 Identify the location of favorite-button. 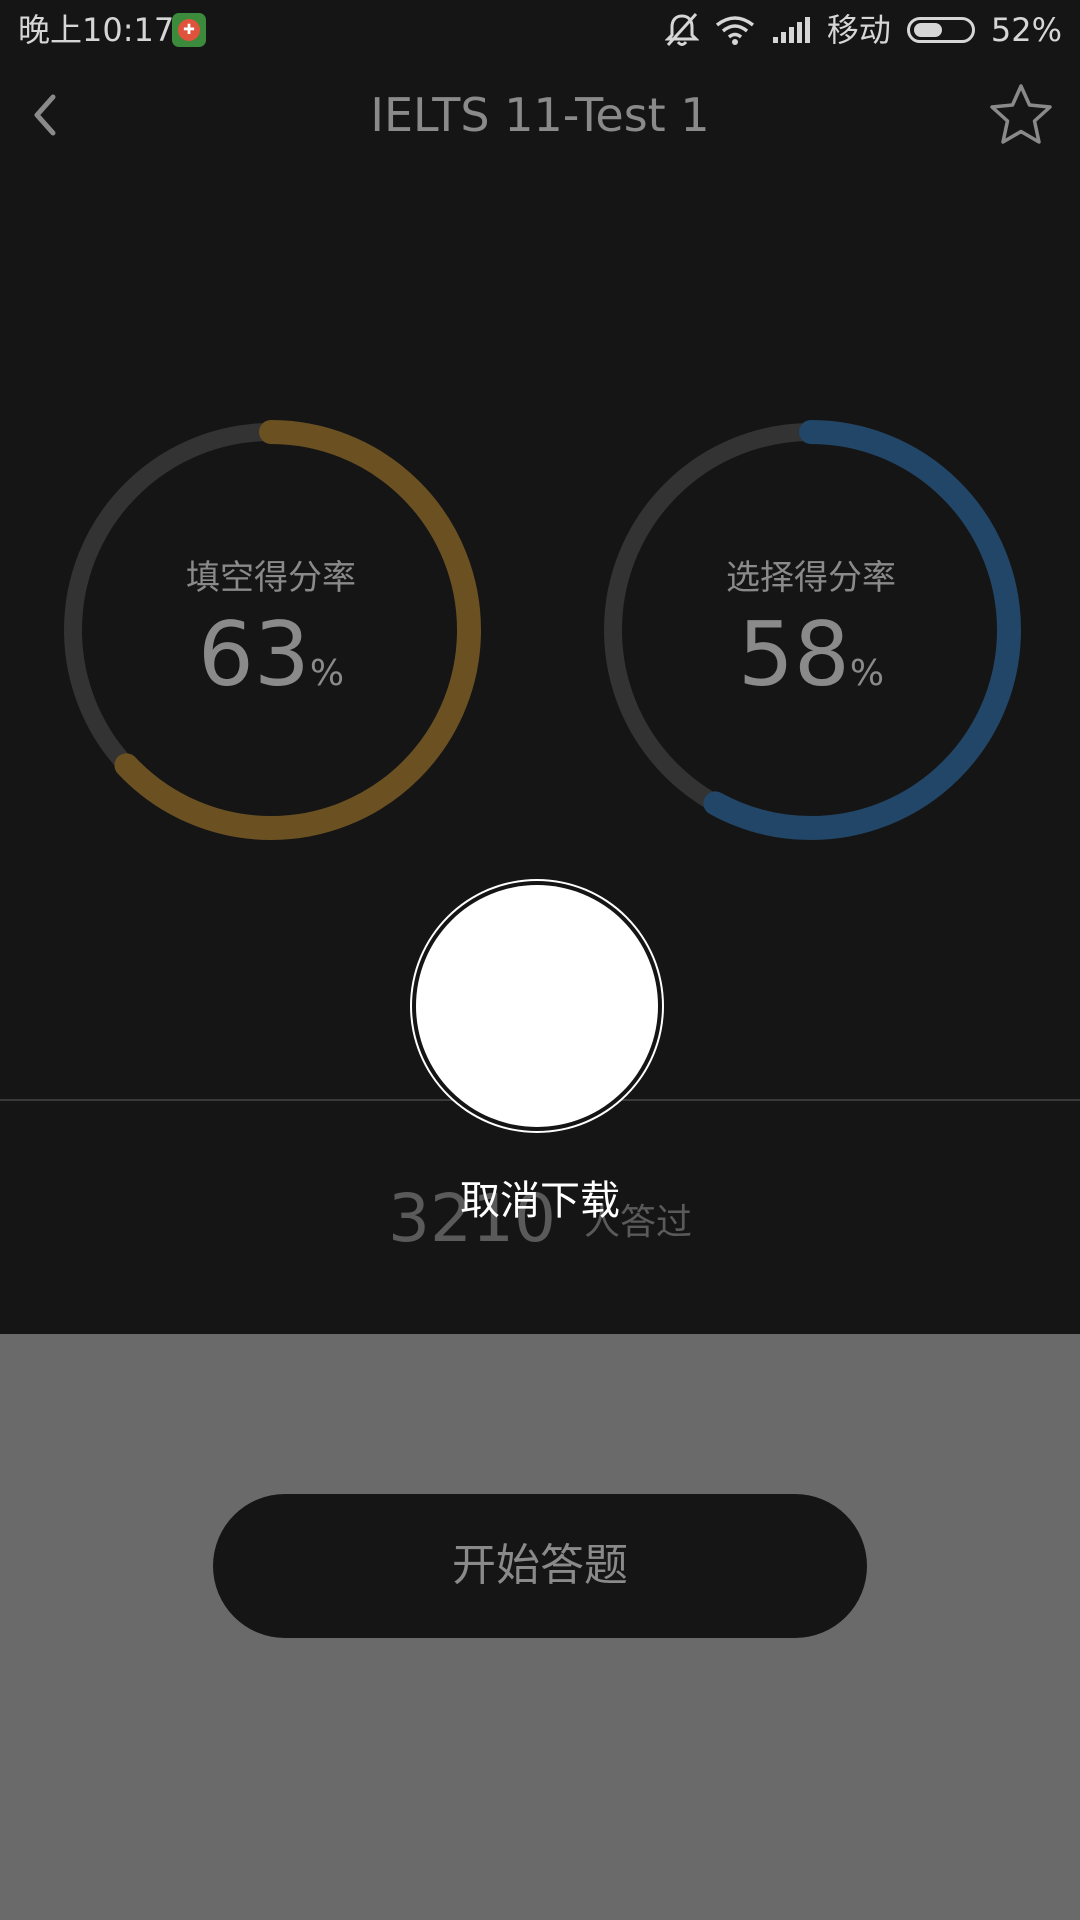
(1021, 115).